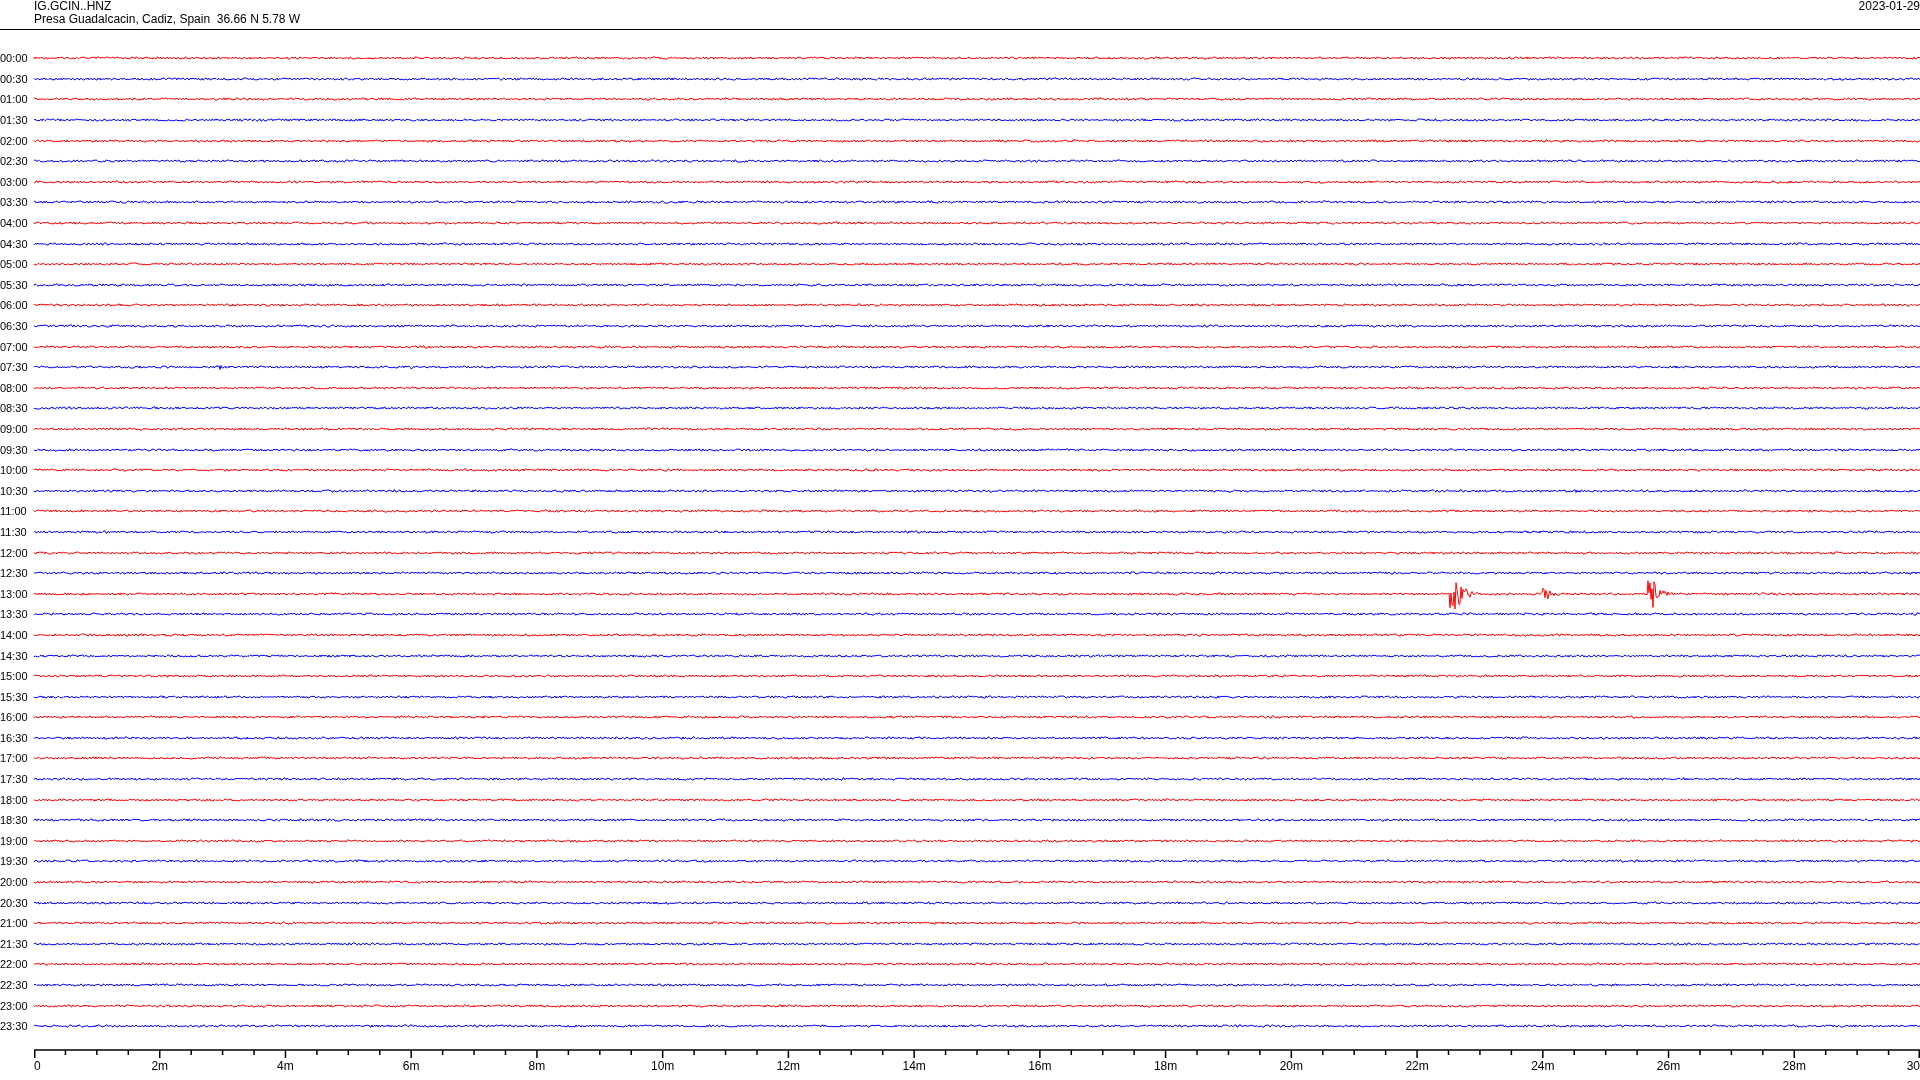  I want to click on time-tick-label: 16m, so click(1040, 1066).